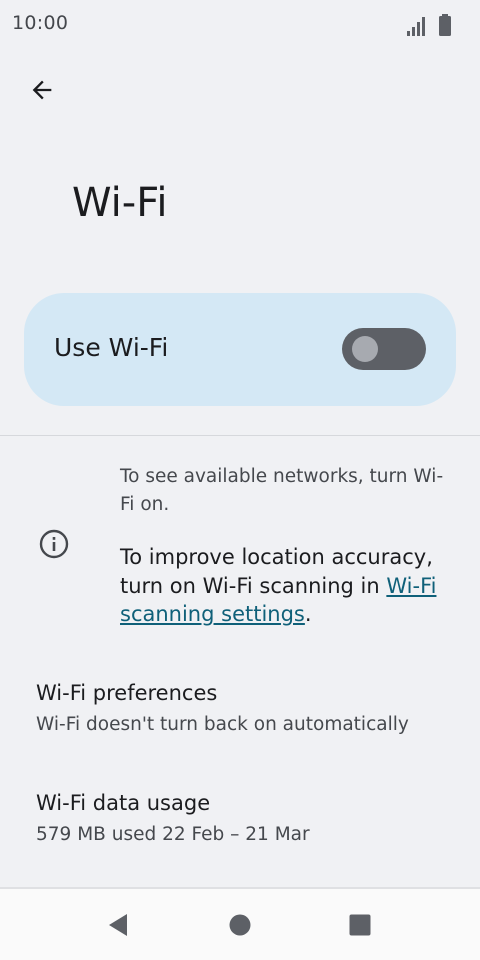 The height and width of the screenshot is (960, 480). I want to click on pref-title: Wi-Fi data usage, so click(123, 803).